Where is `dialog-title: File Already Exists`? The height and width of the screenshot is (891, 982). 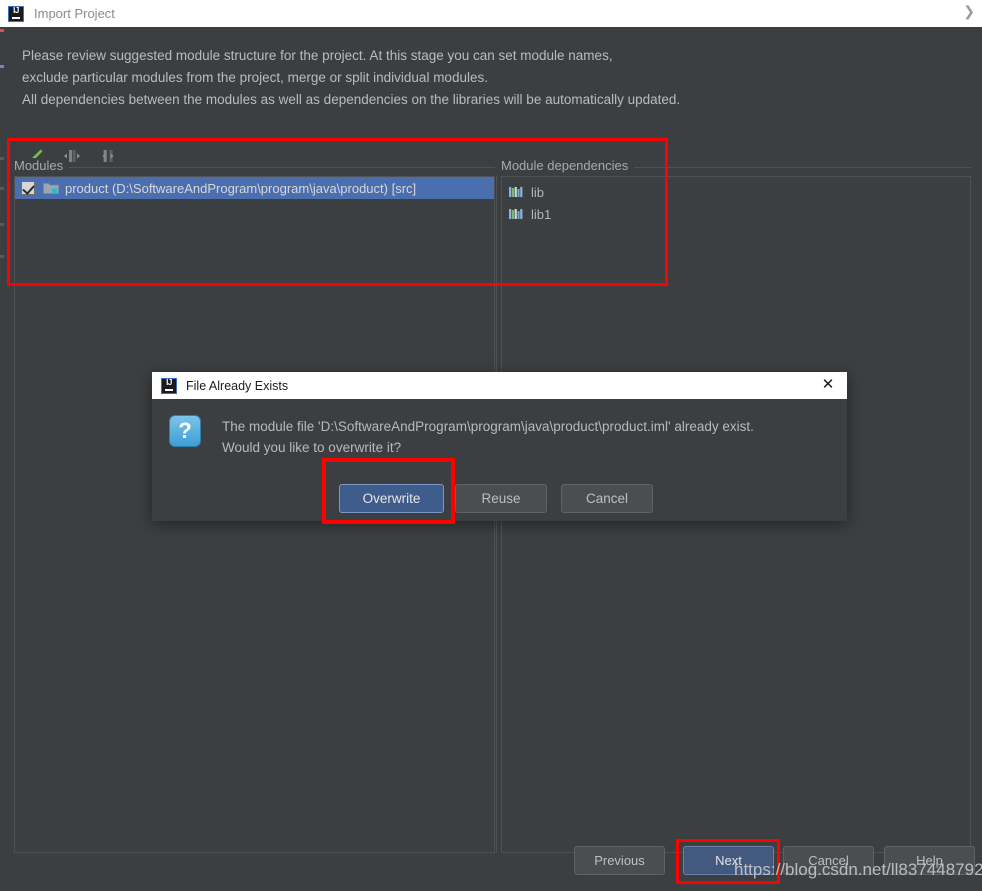 dialog-title: File Already Exists is located at coordinates (237, 385).